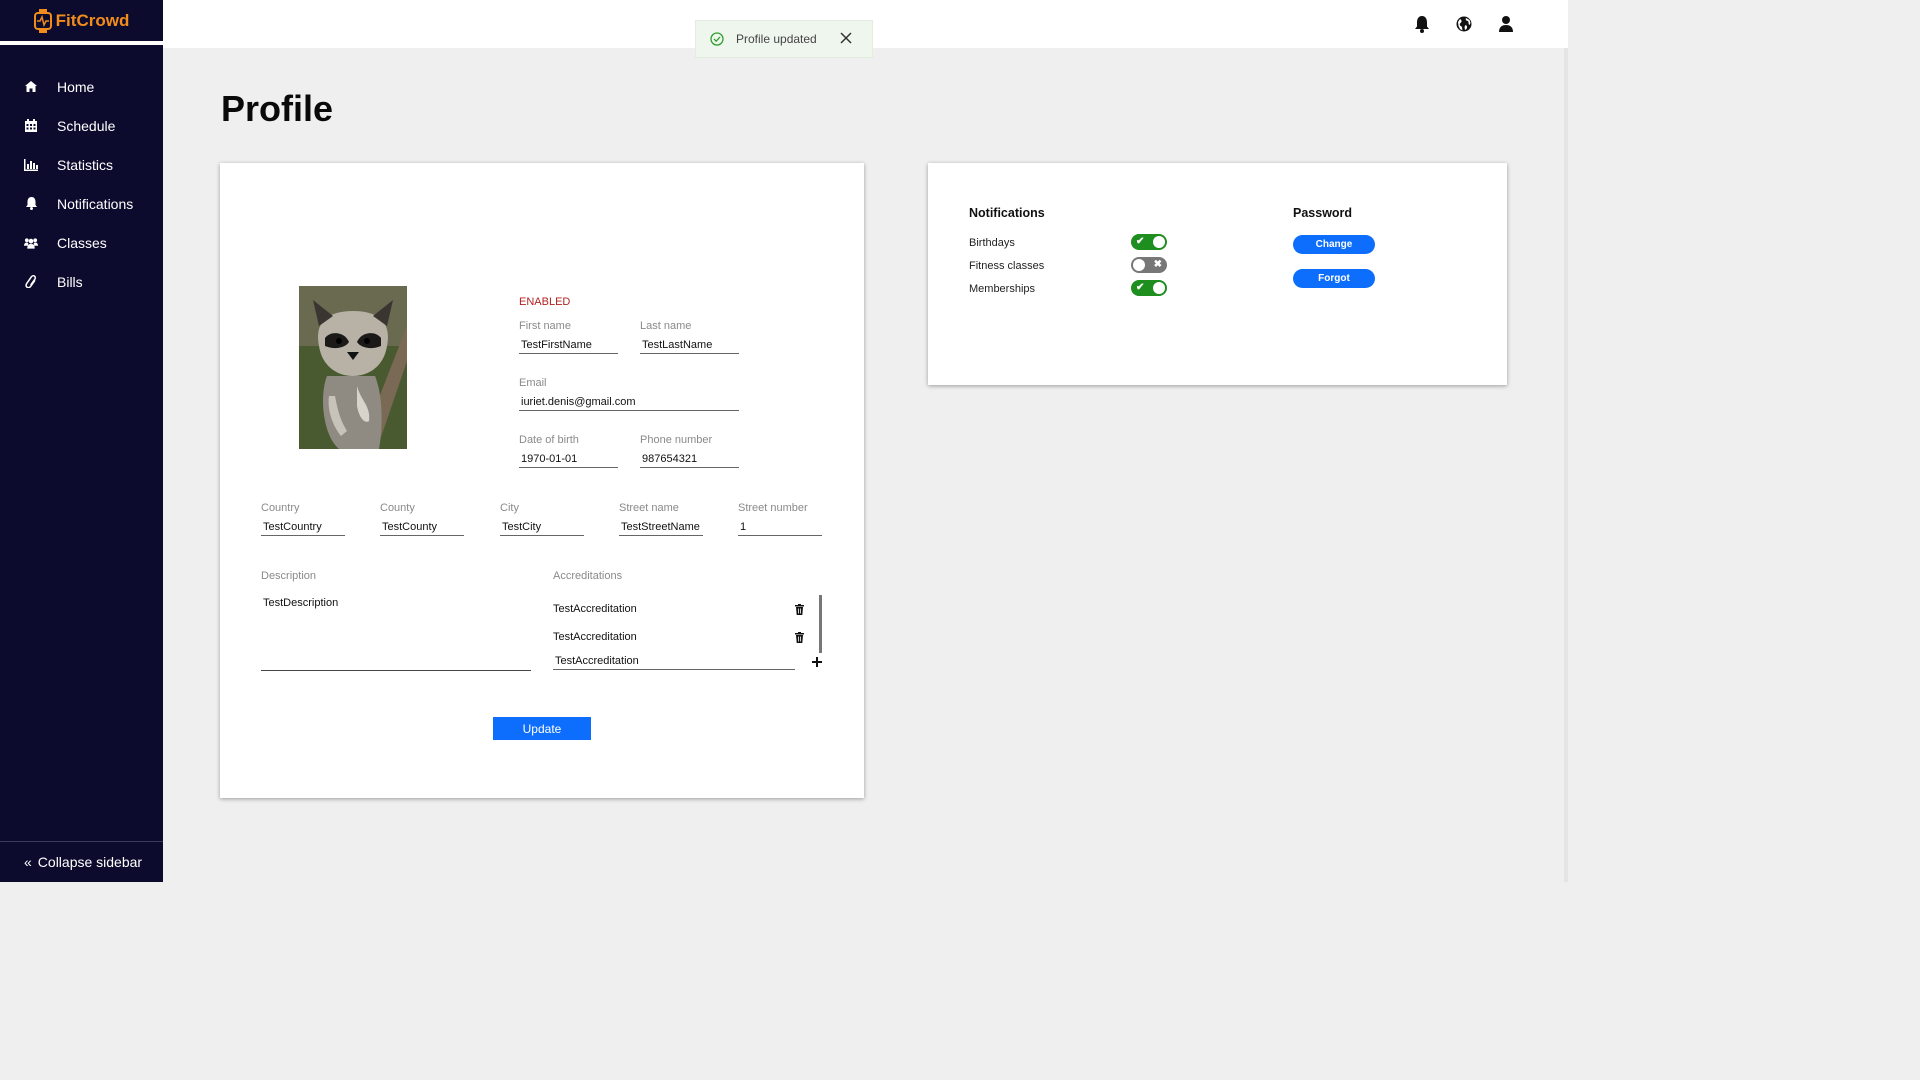 This screenshot has height=1080, width=1920. I want to click on street-name-input: TestStreetName, so click(661, 528).